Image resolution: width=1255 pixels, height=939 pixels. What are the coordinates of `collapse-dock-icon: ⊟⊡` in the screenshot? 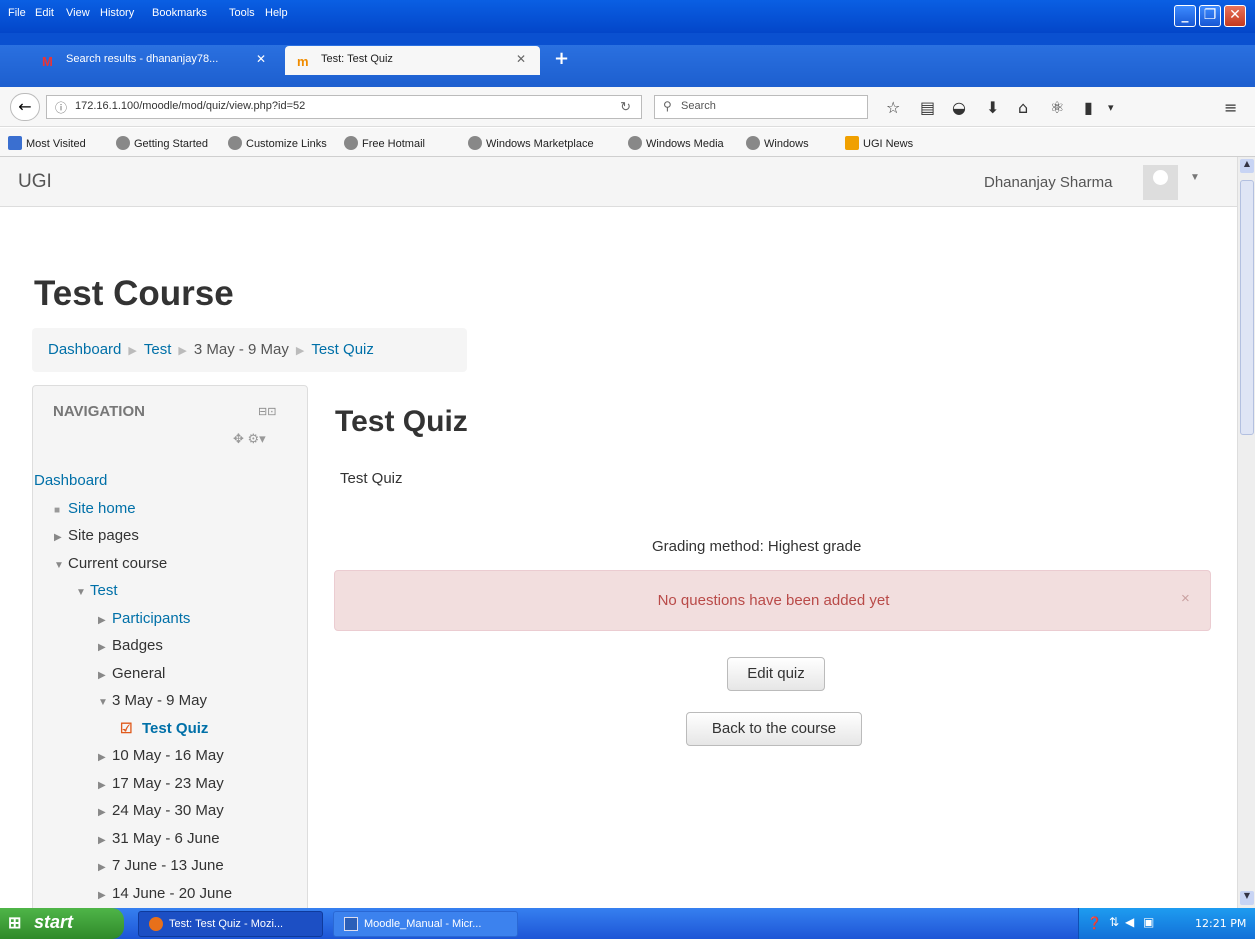 It's located at (267, 411).